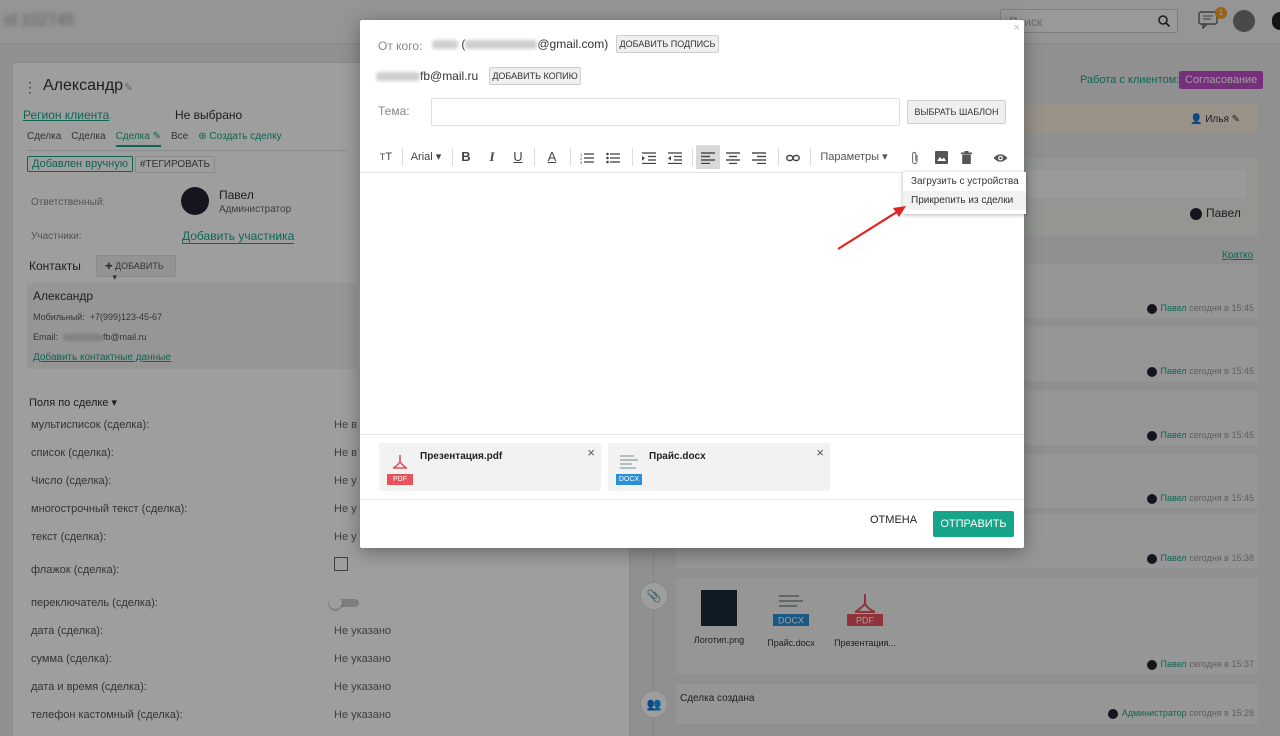  Describe the element at coordinates (449, 76) in the screenshot. I see `cc-email-suffix: fb@mail.ru` at that location.